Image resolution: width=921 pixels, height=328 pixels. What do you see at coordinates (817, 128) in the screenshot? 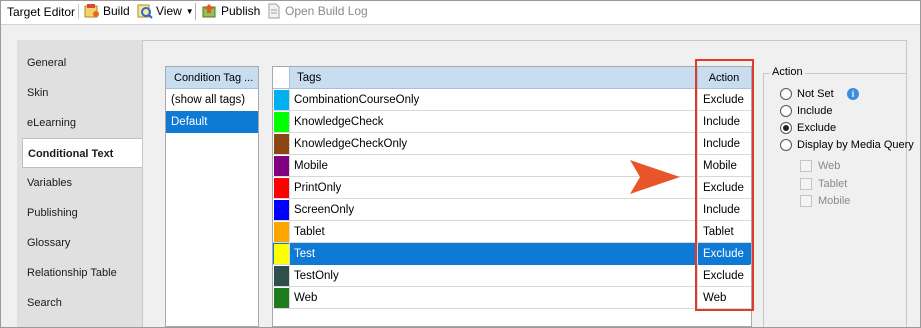
I see `radio-label: Exclude` at bounding box center [817, 128].